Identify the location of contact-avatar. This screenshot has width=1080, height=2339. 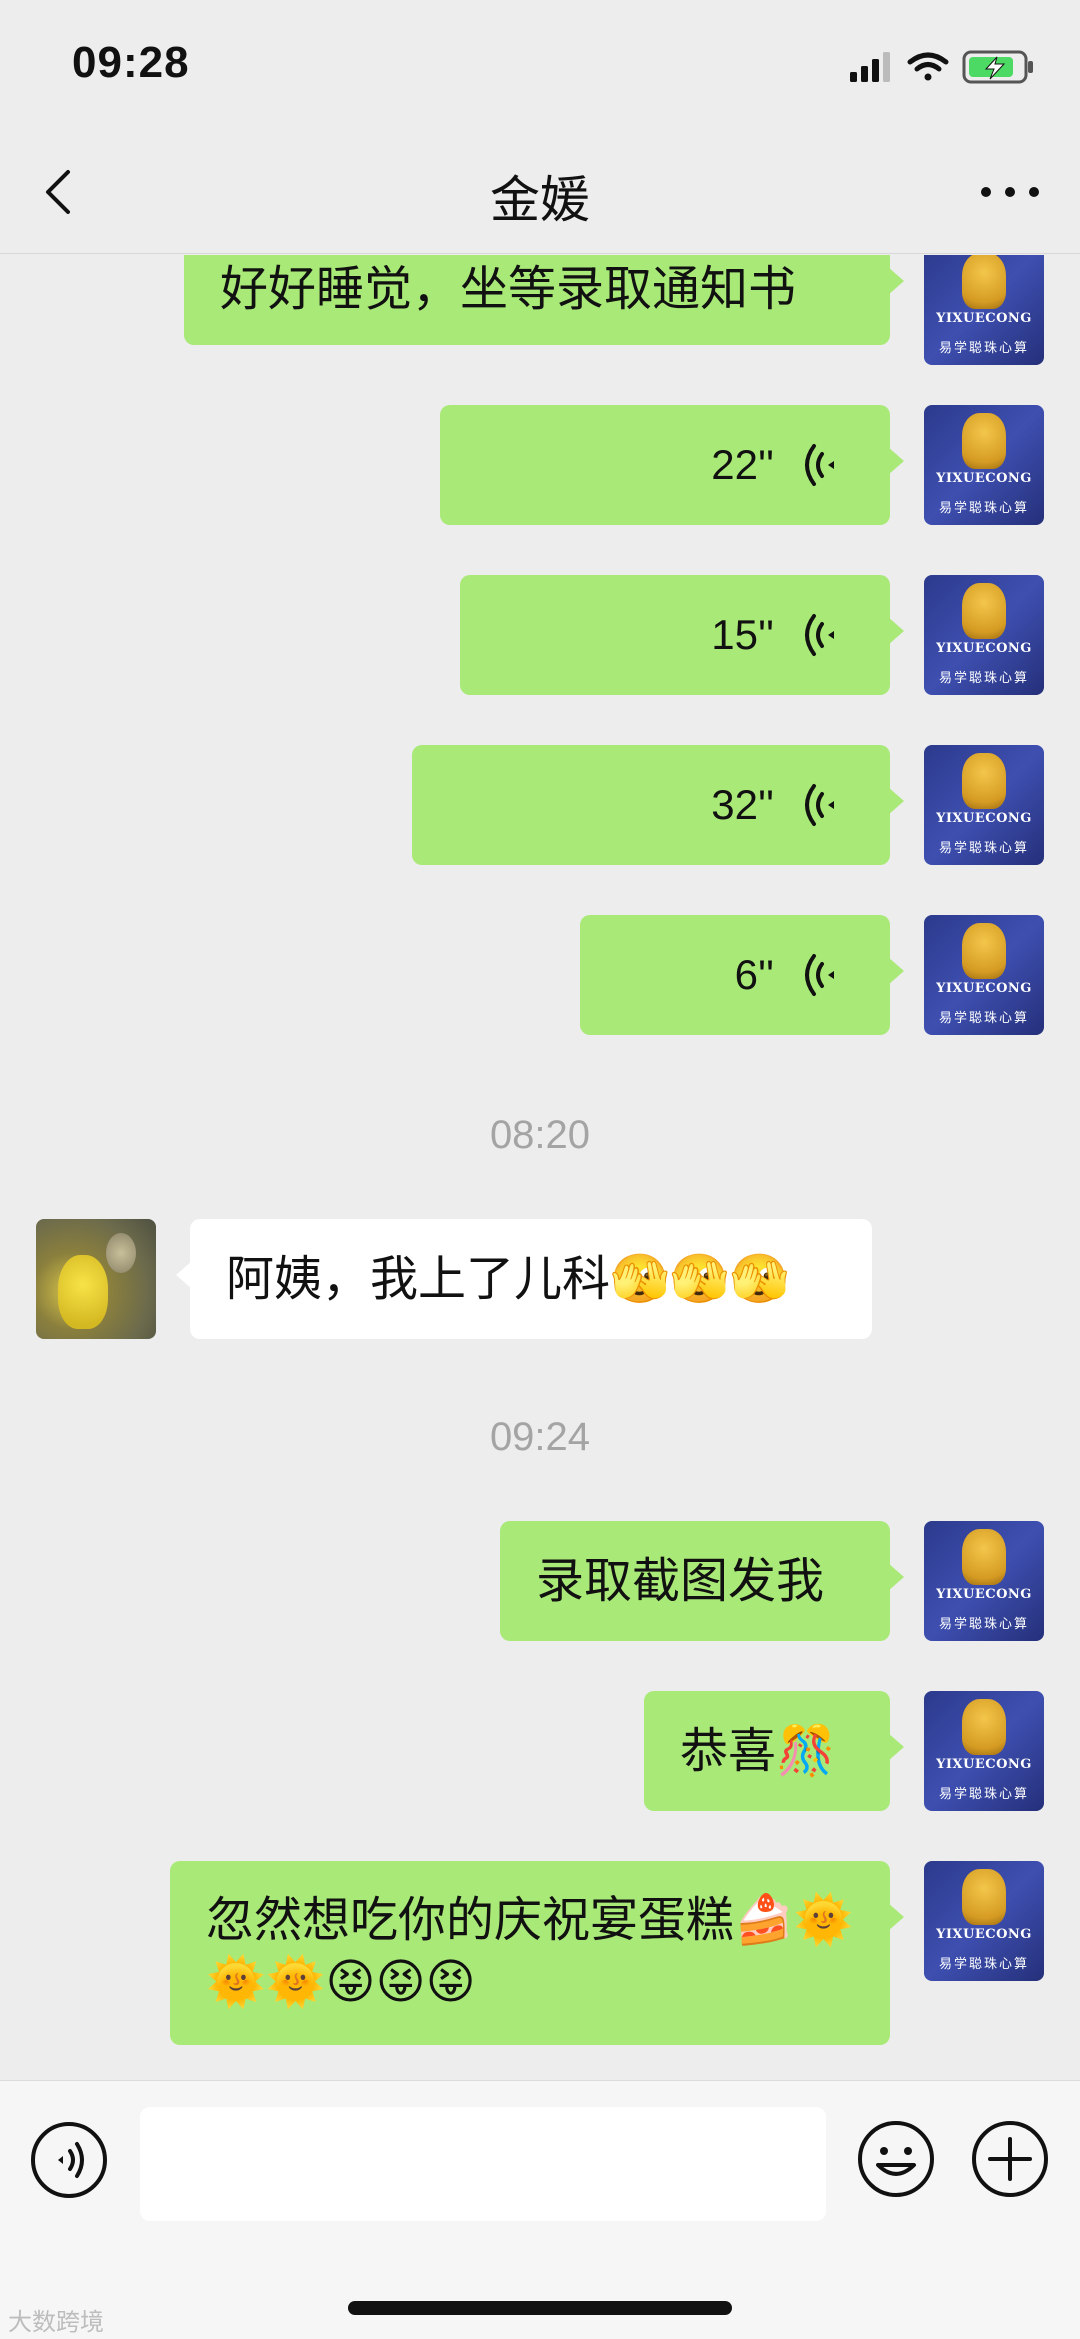
(96, 1279).